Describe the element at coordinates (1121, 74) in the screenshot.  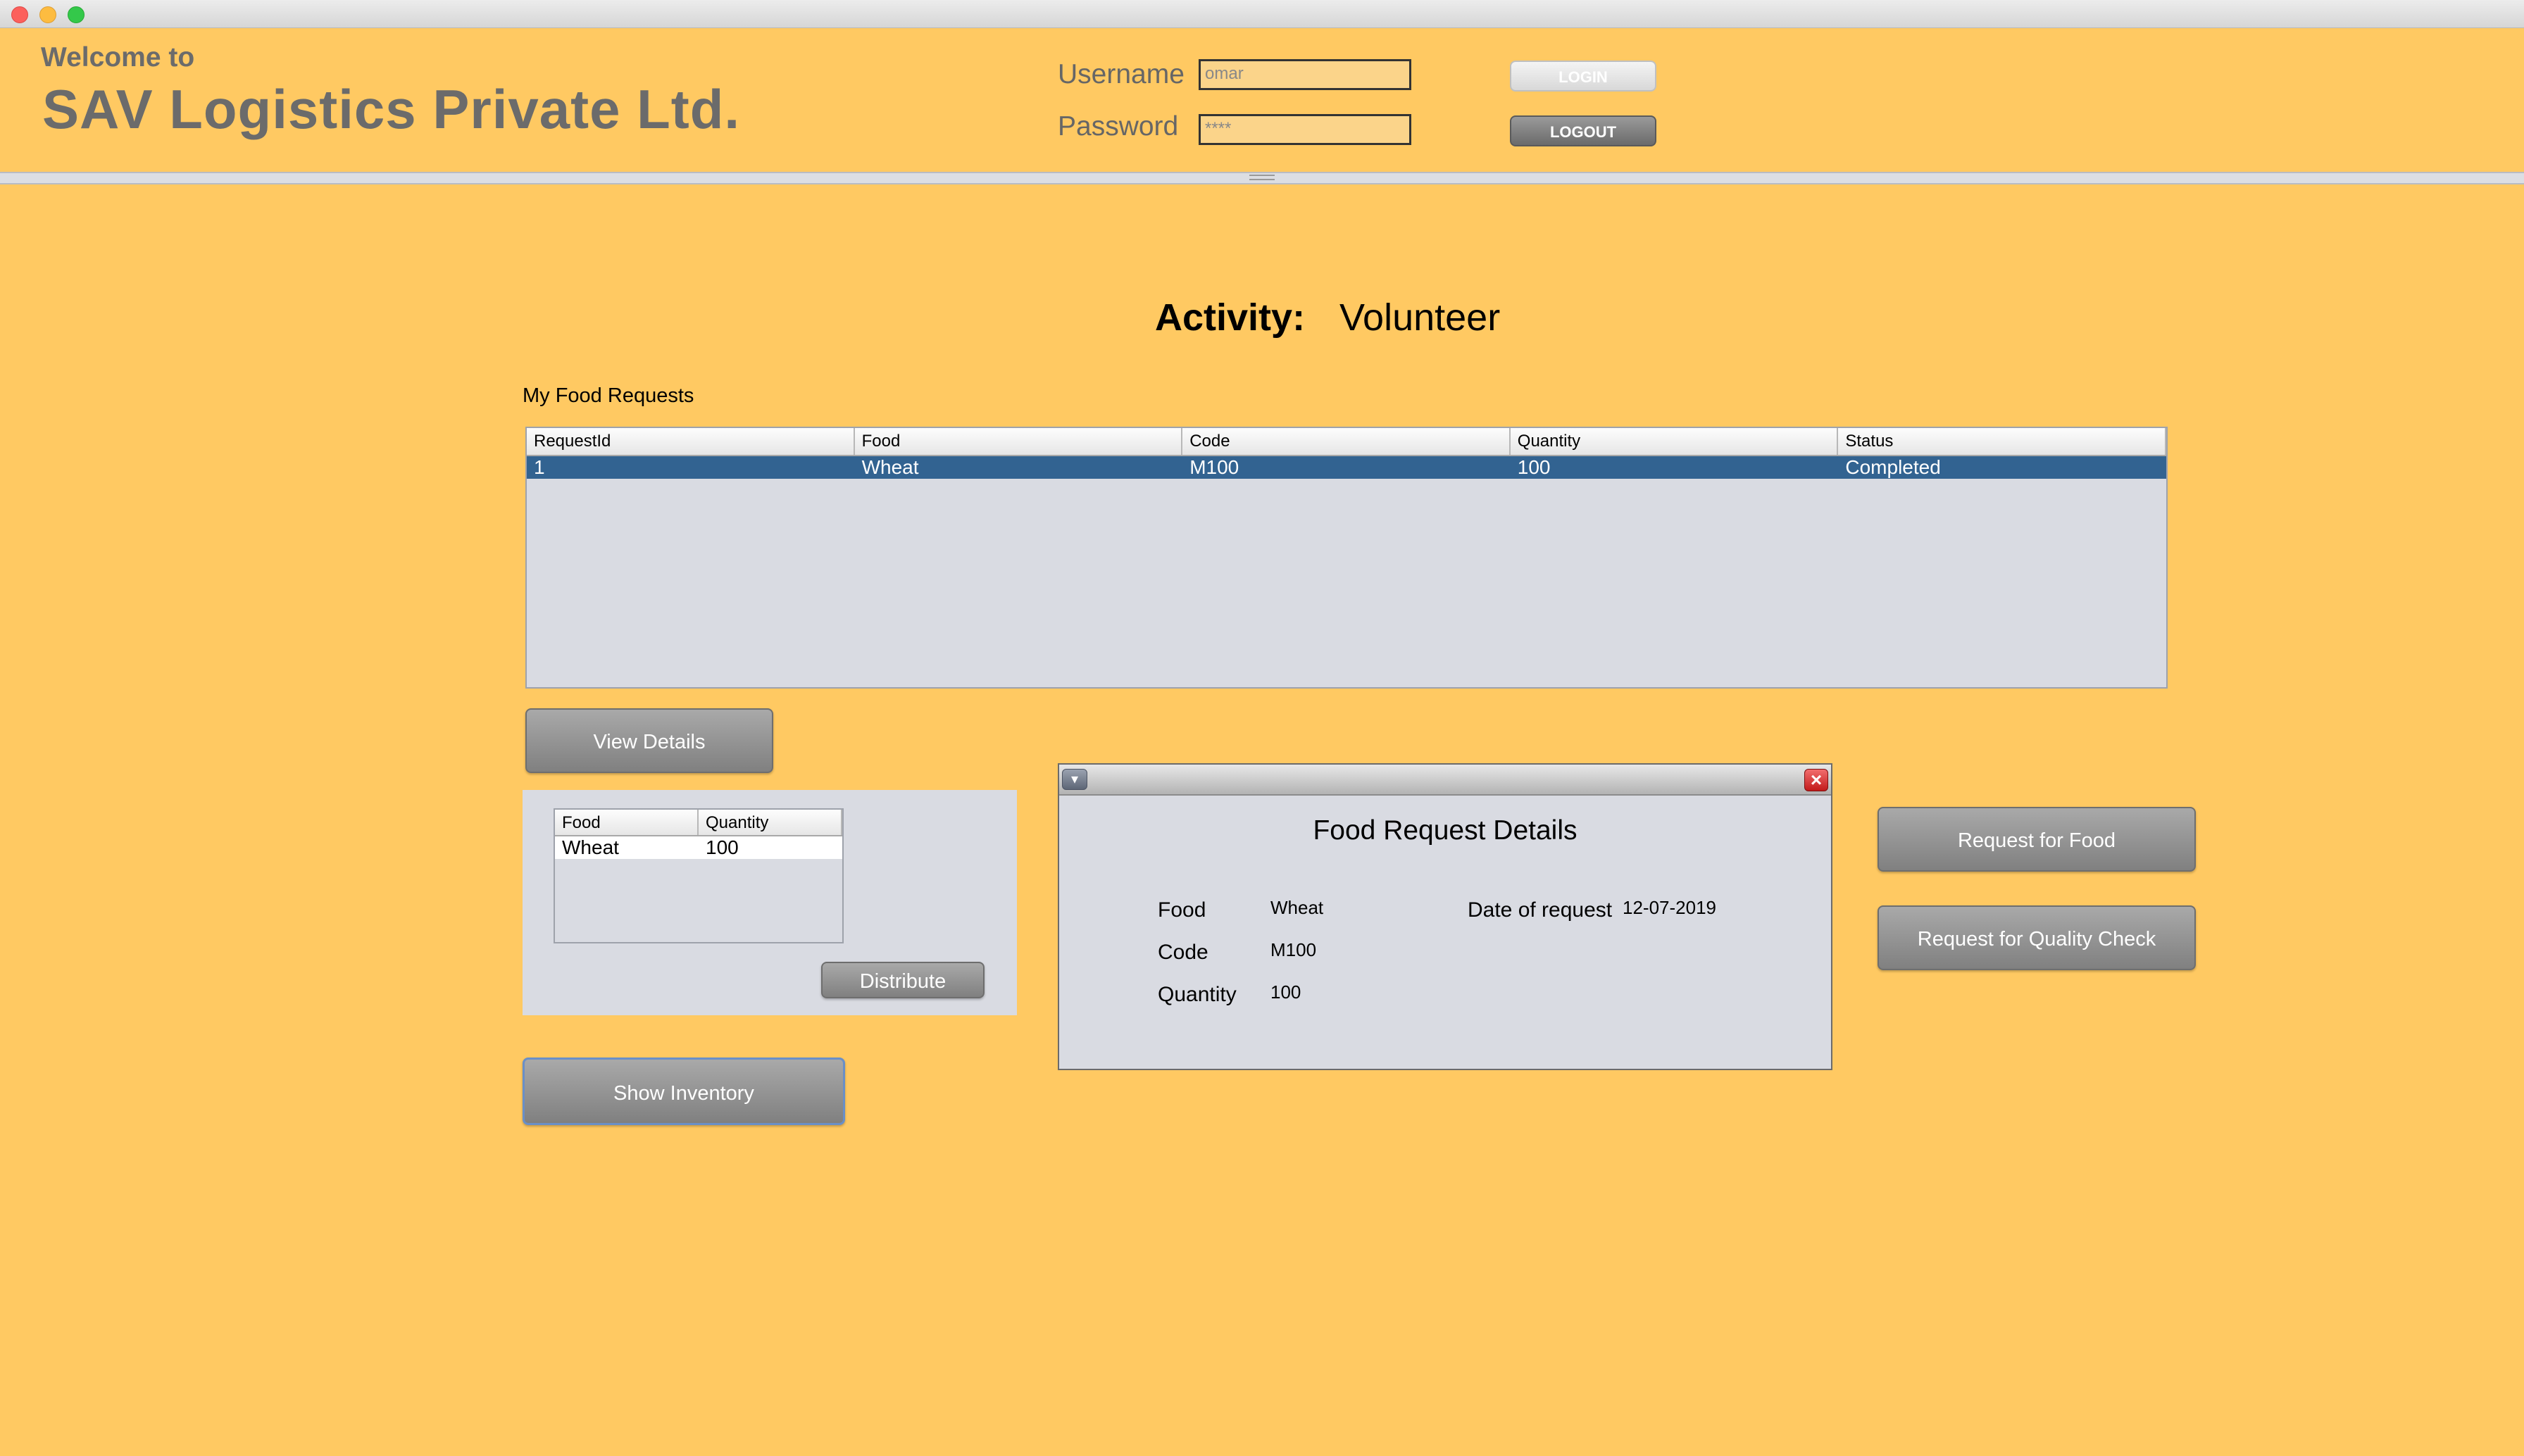
I see `username-label: Username` at that location.